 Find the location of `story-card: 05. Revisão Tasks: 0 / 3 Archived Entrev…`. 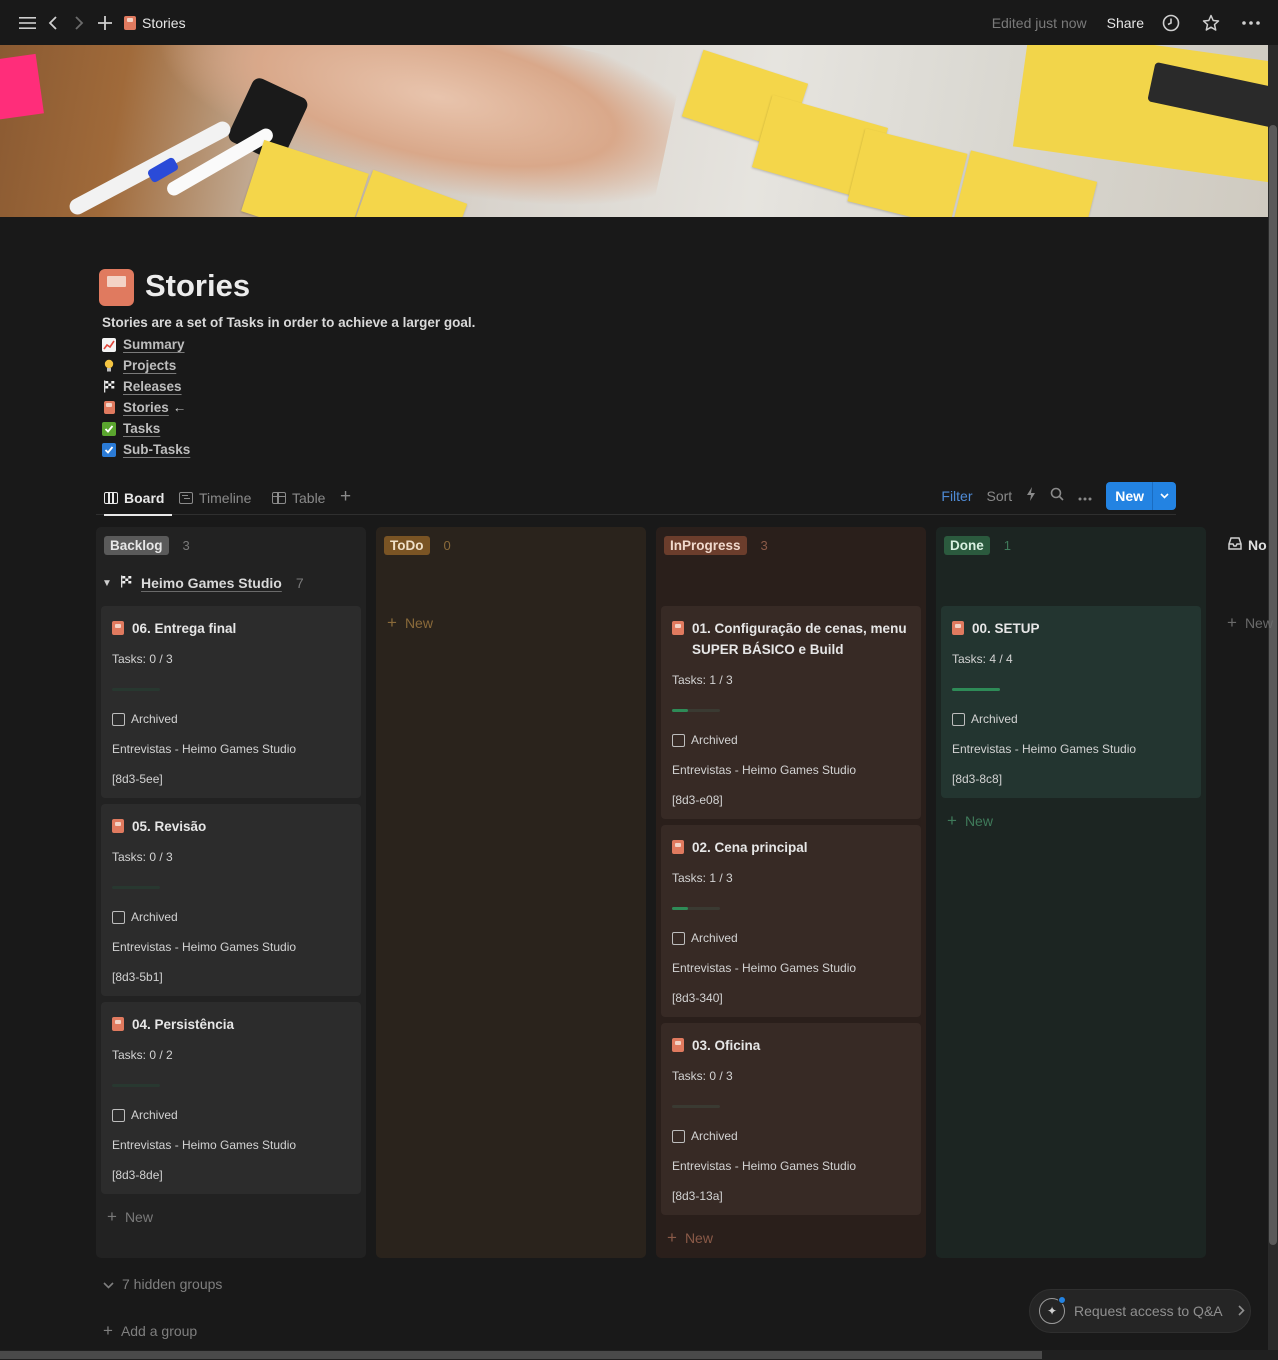

story-card: 05. Revisão Tasks: 0 / 3 Archived Entrev… is located at coordinates (231, 900).